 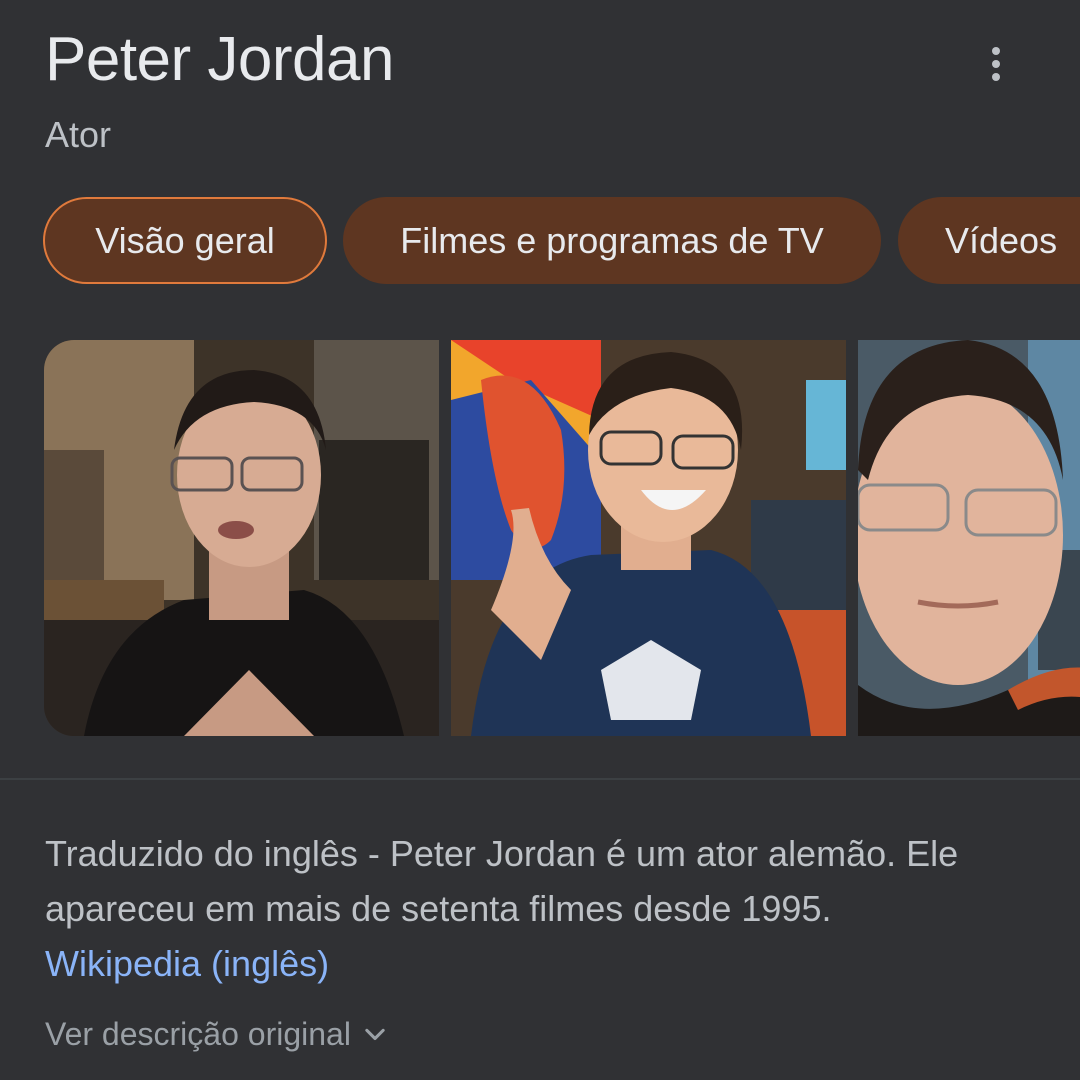 What do you see at coordinates (989, 240) in the screenshot?
I see `tab-videos: Vídeos` at bounding box center [989, 240].